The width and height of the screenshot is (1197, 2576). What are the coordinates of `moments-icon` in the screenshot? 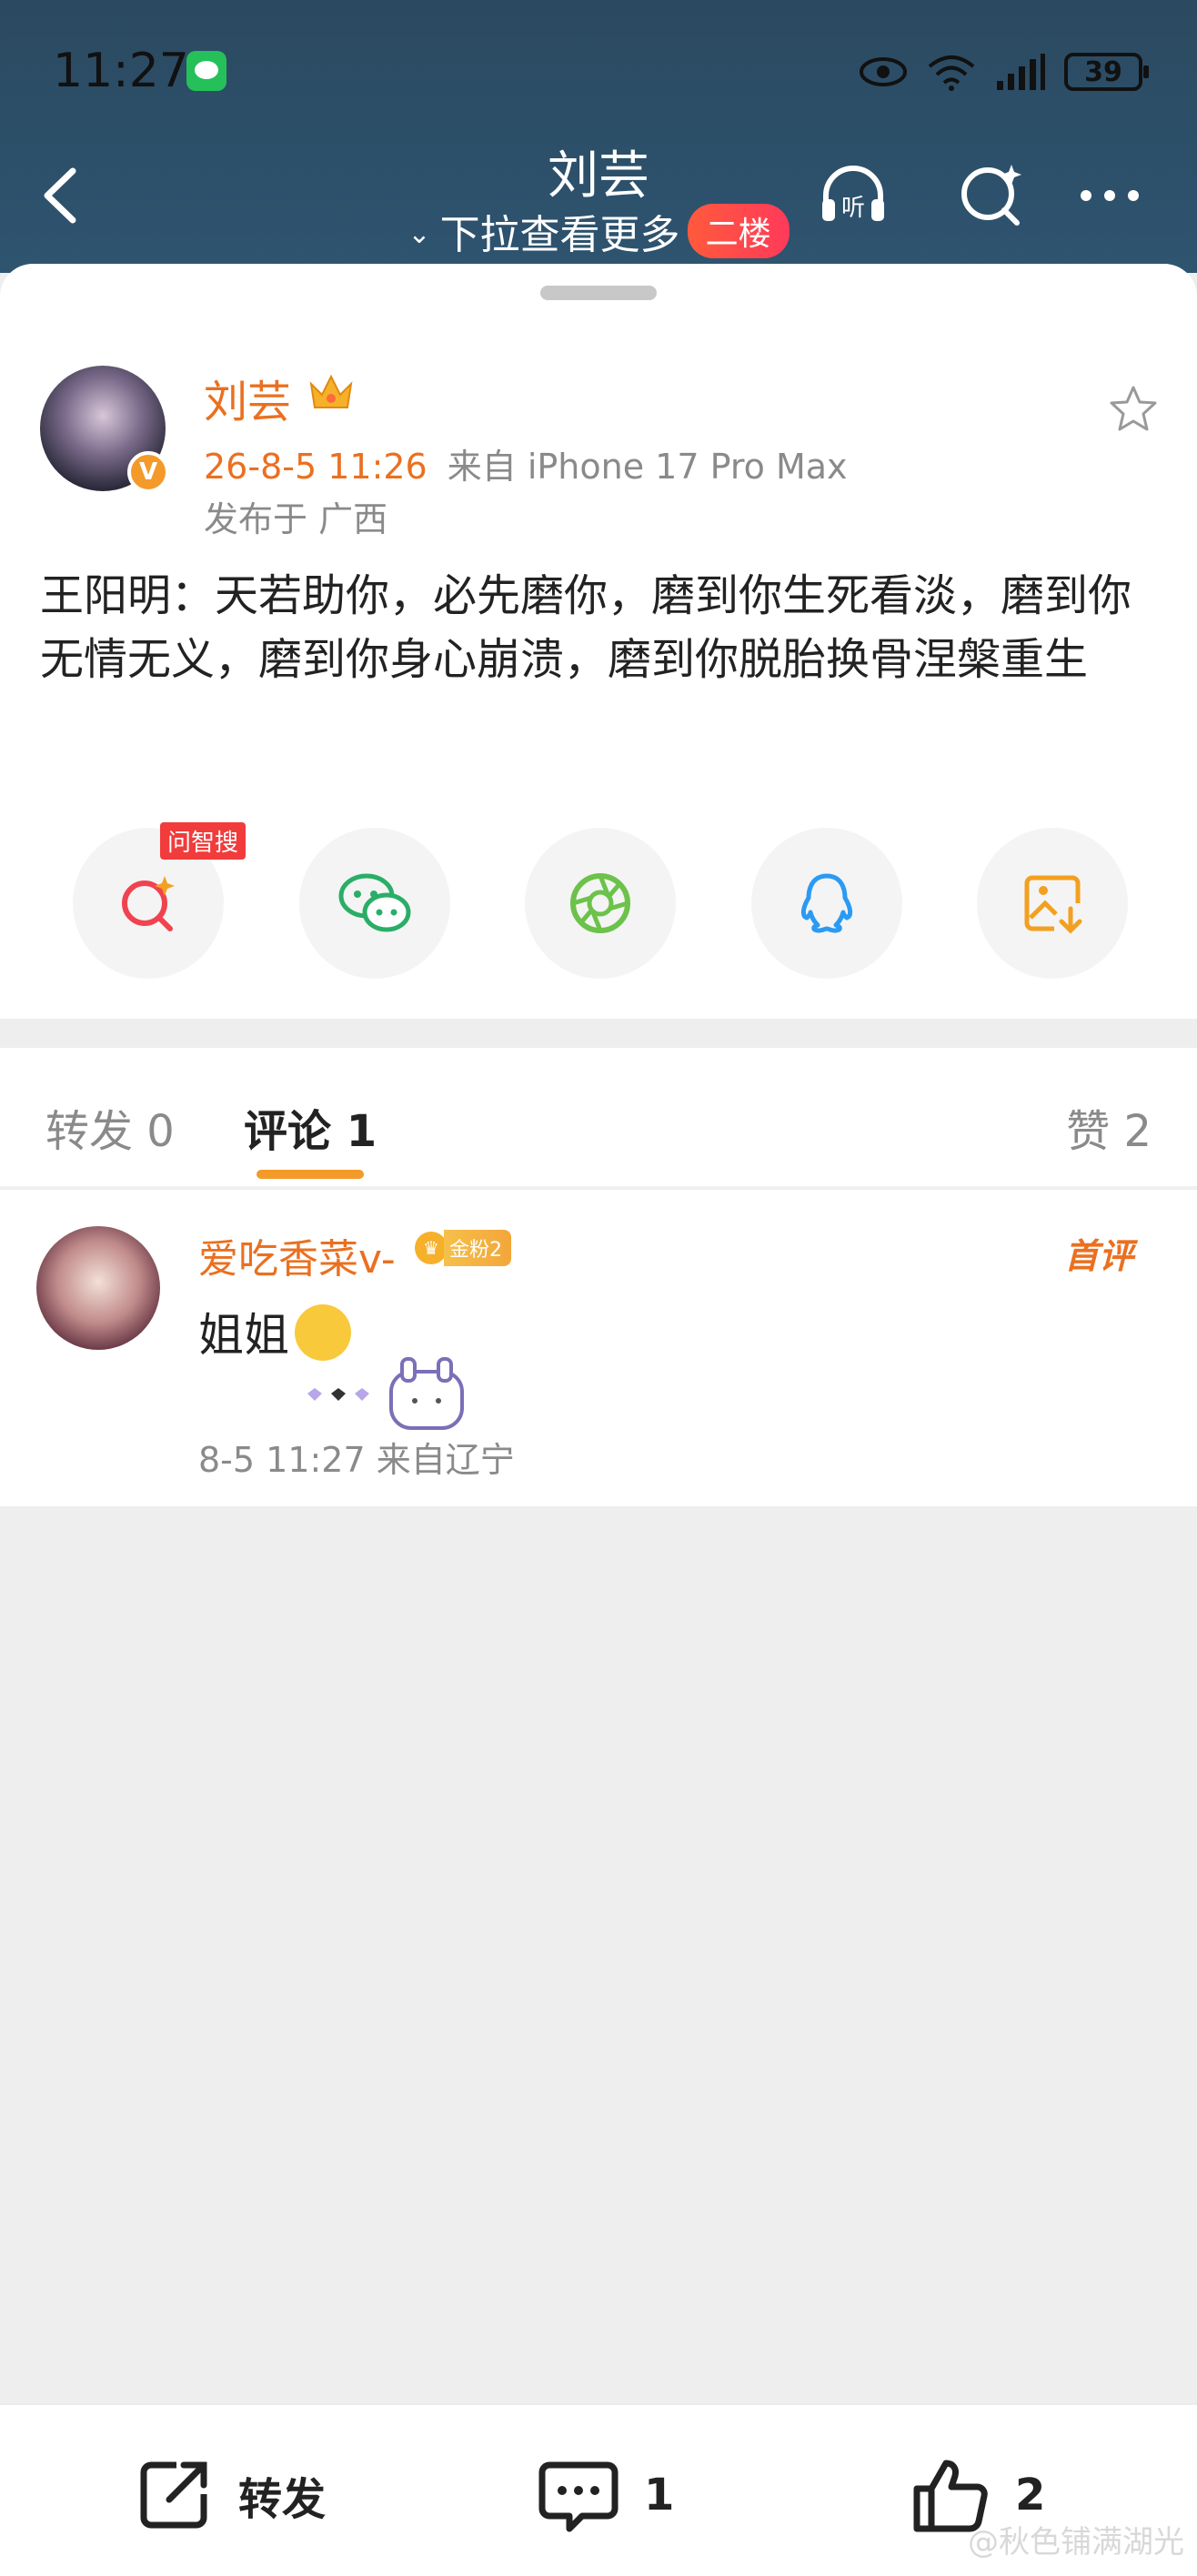 It's located at (600, 903).